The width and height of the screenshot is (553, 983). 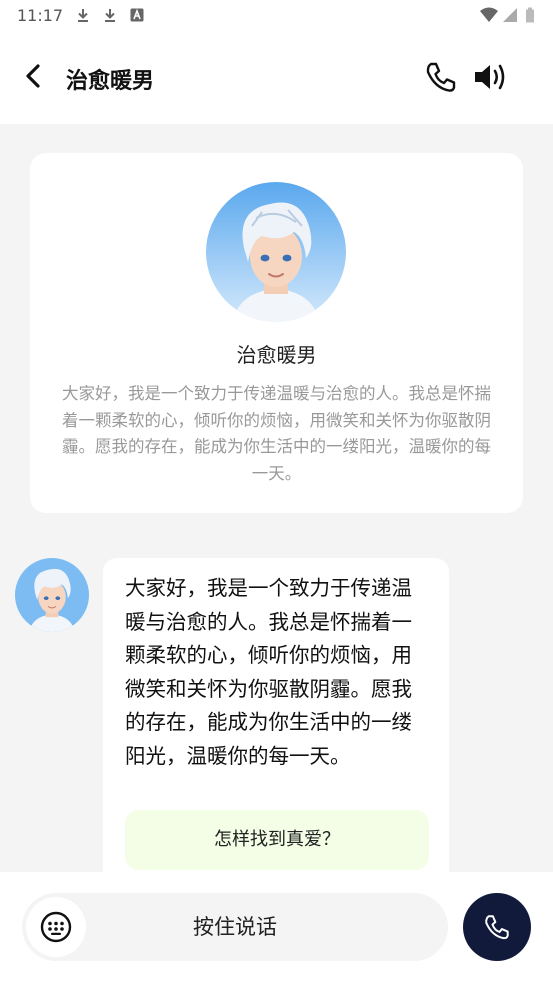 I want to click on speaker-icon, so click(x=490, y=77).